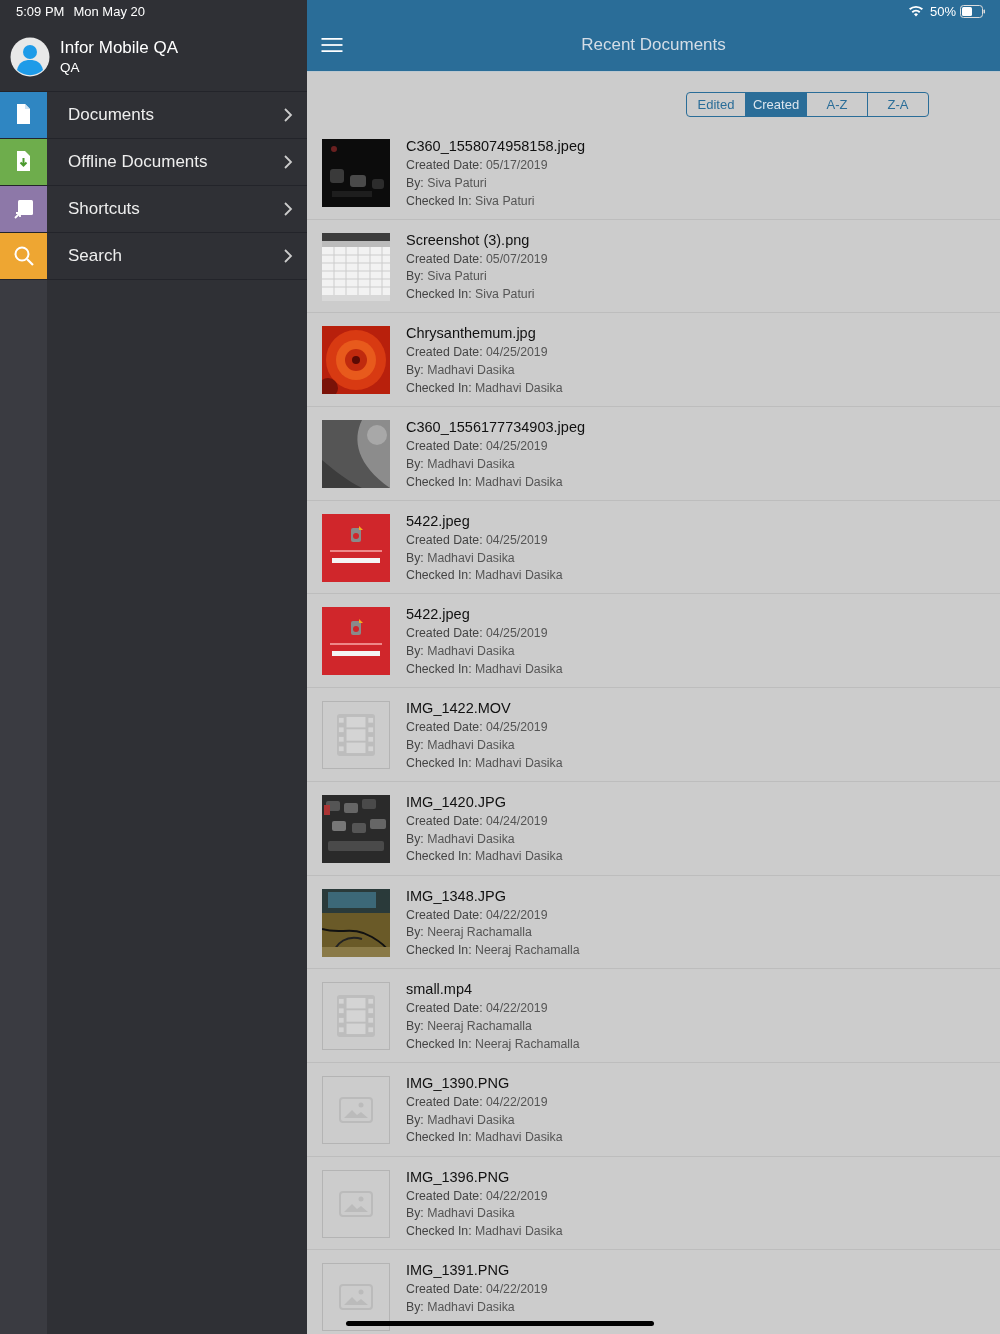 This screenshot has width=1000, height=1334. Describe the element at coordinates (897, 104) in the screenshot. I see `sort-tab: Z-A` at that location.